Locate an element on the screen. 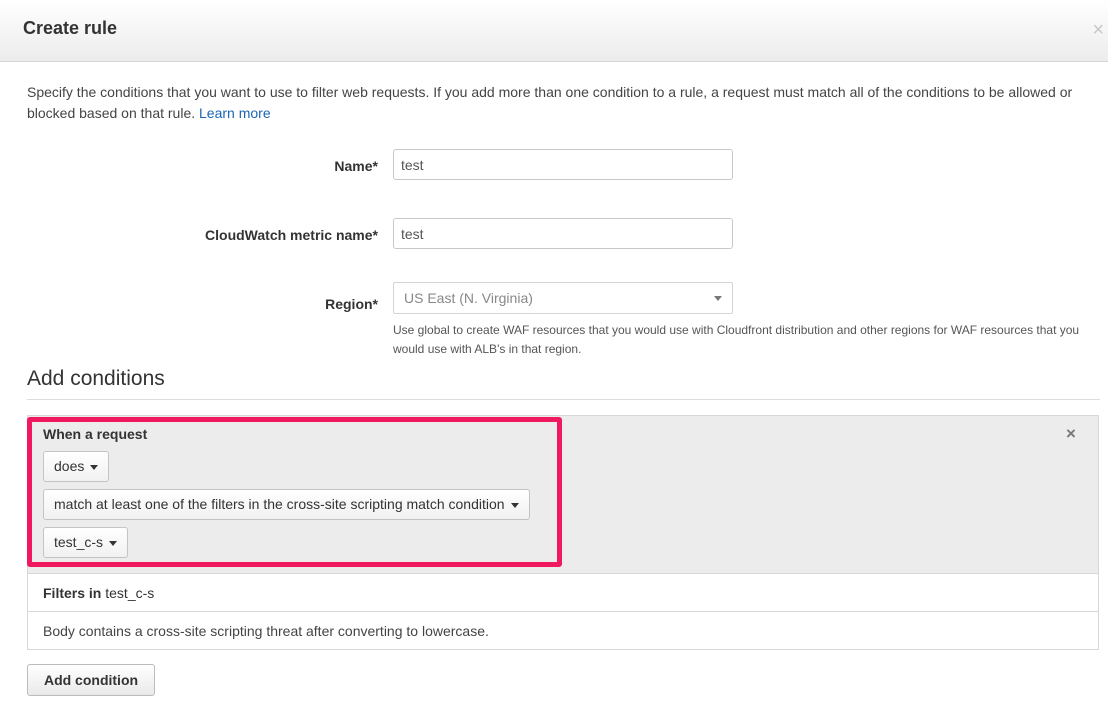 The width and height of the screenshot is (1108, 704). dialog-header: Create rule × is located at coordinates (554, 31).